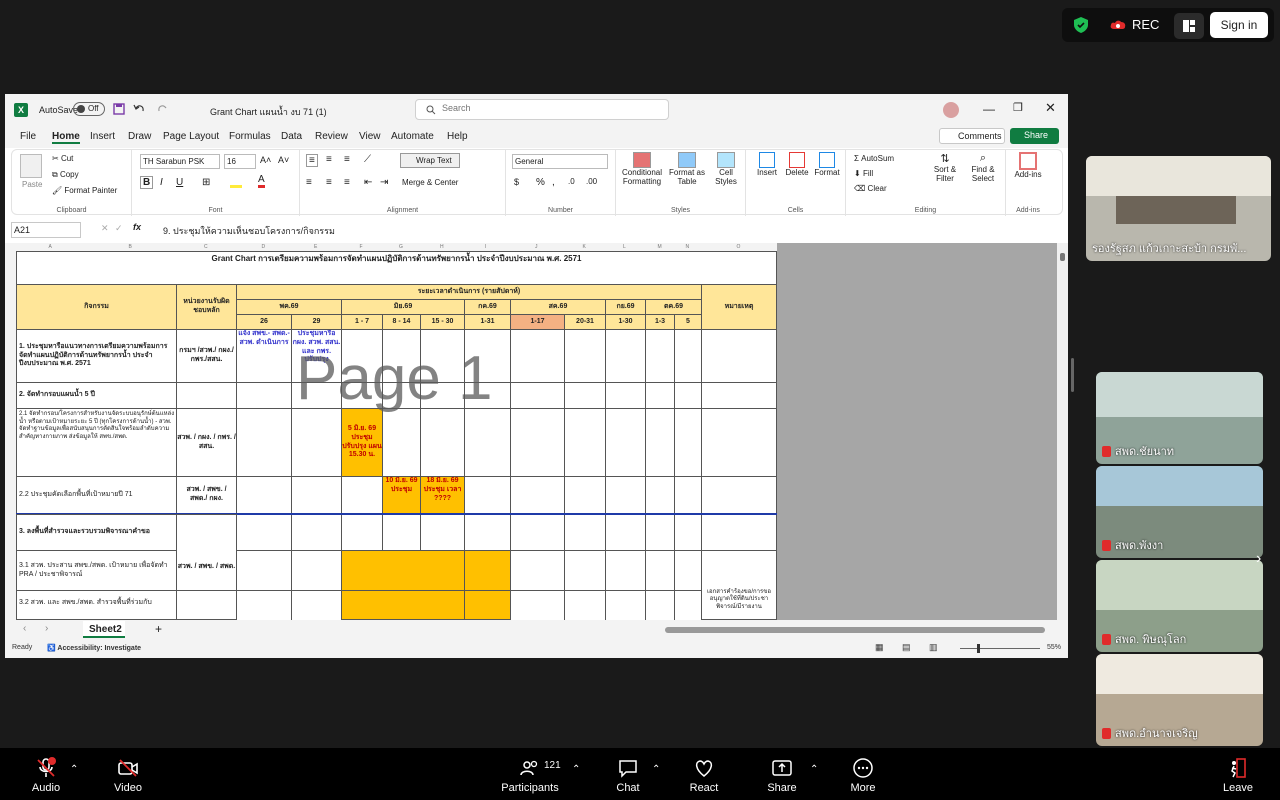 Image resolution: width=1280 pixels, height=800 pixels. I want to click on avatar, so click(951, 110).